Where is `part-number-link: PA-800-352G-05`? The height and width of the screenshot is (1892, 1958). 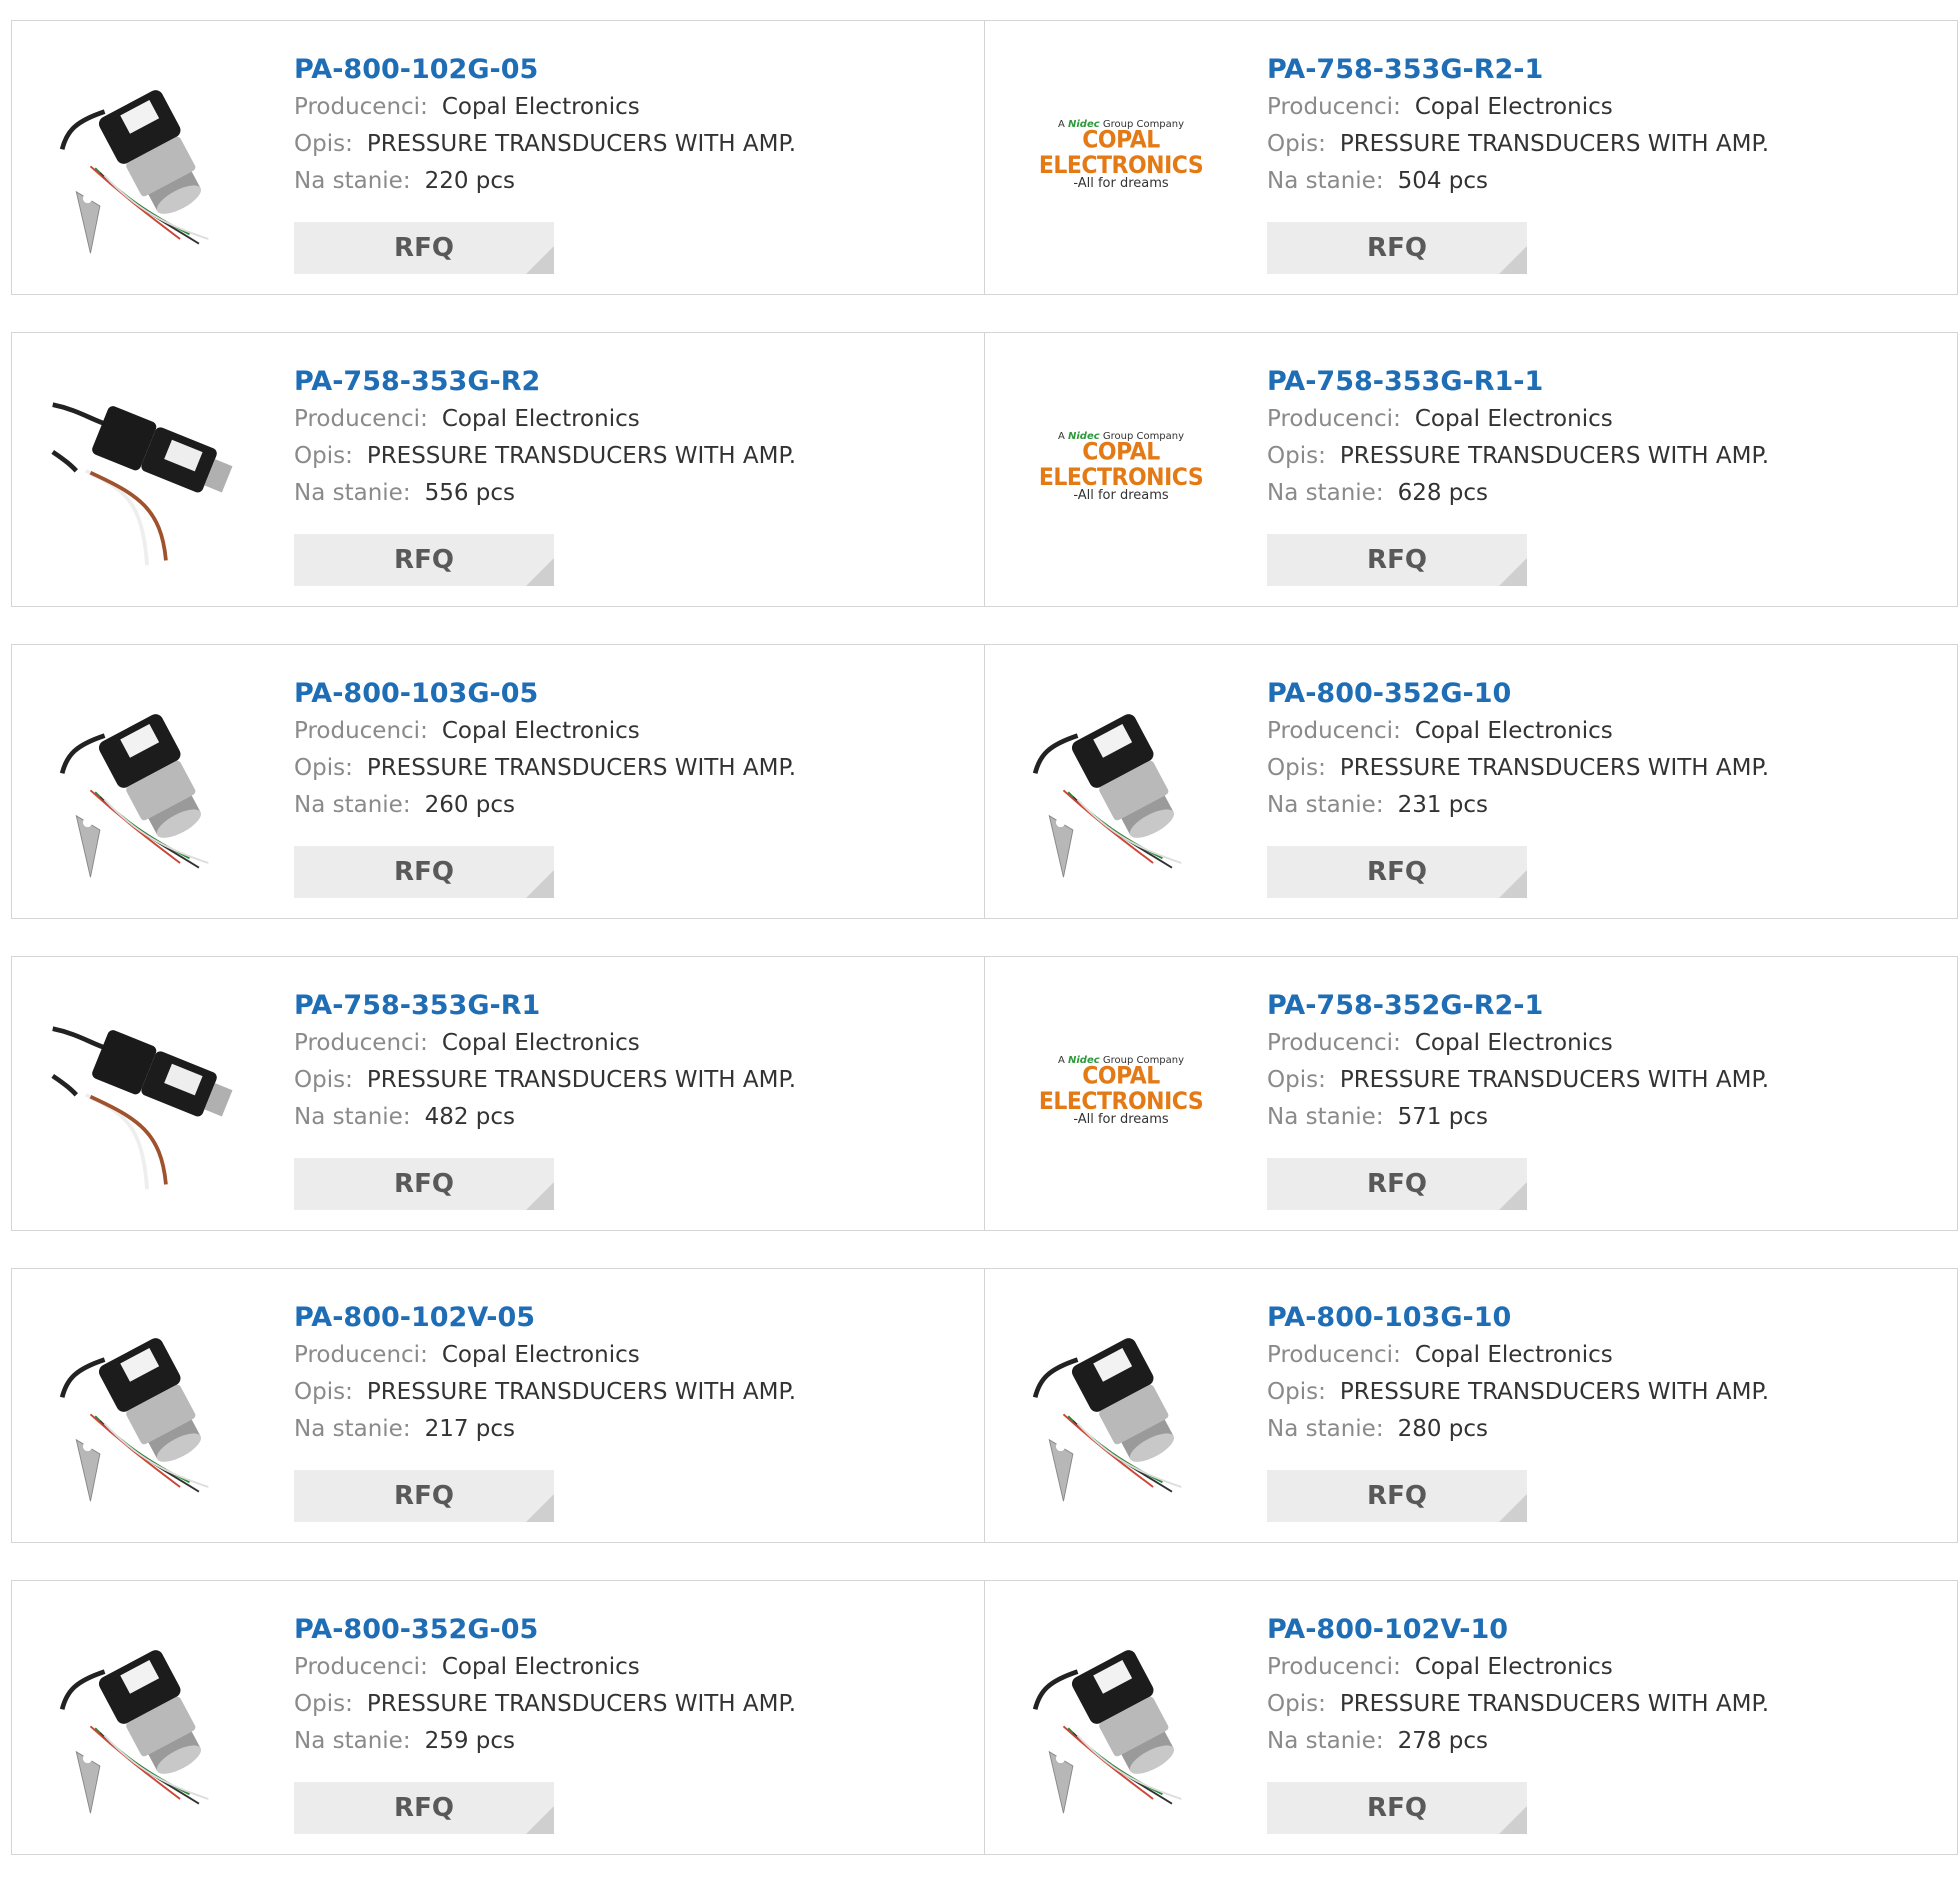
part-number-link: PA-800-352G-05 is located at coordinates (545, 1630).